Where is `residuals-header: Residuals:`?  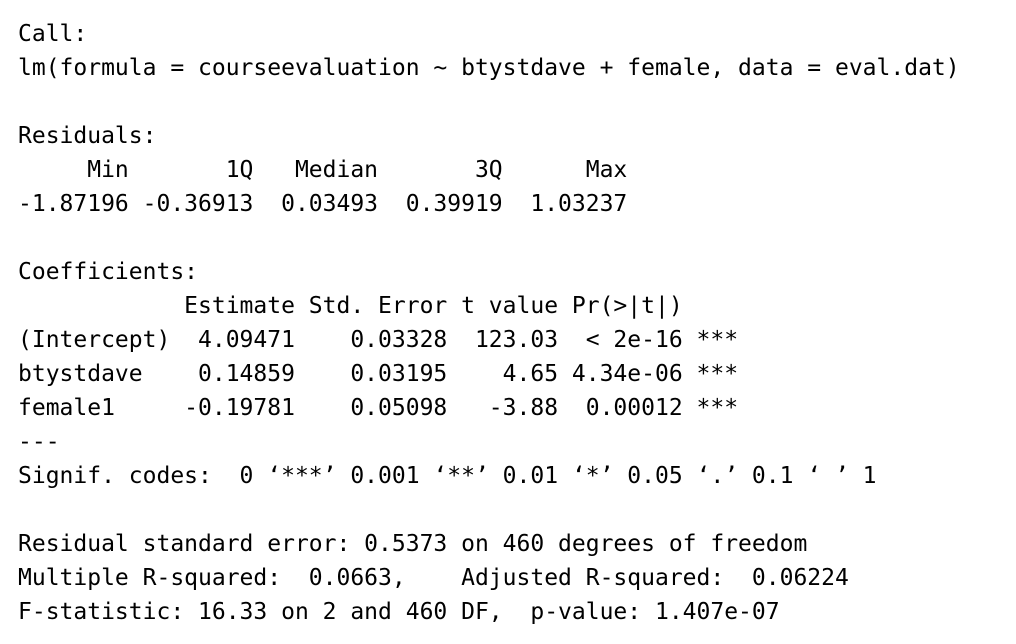 residuals-header: Residuals: is located at coordinates (87, 136).